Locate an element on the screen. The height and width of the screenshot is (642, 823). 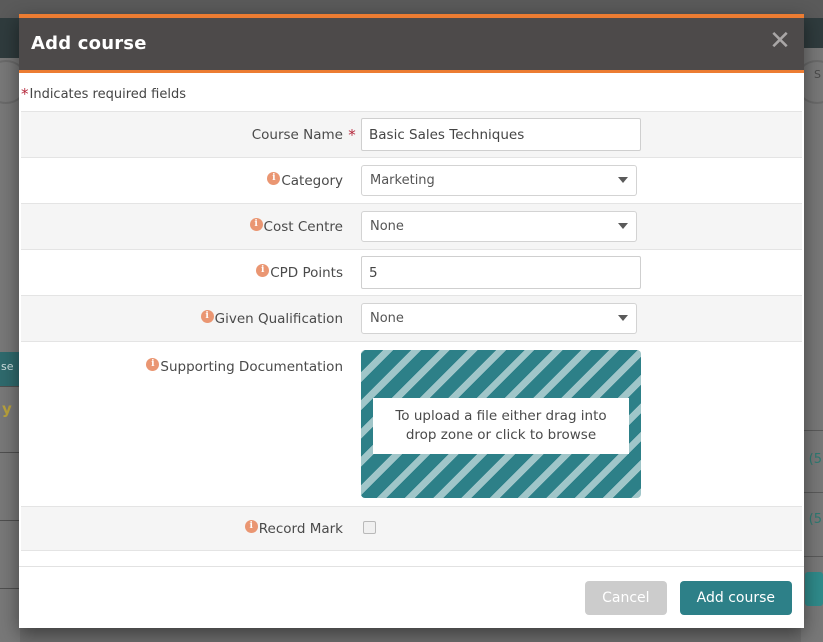
course-name-input is located at coordinates (501, 134).